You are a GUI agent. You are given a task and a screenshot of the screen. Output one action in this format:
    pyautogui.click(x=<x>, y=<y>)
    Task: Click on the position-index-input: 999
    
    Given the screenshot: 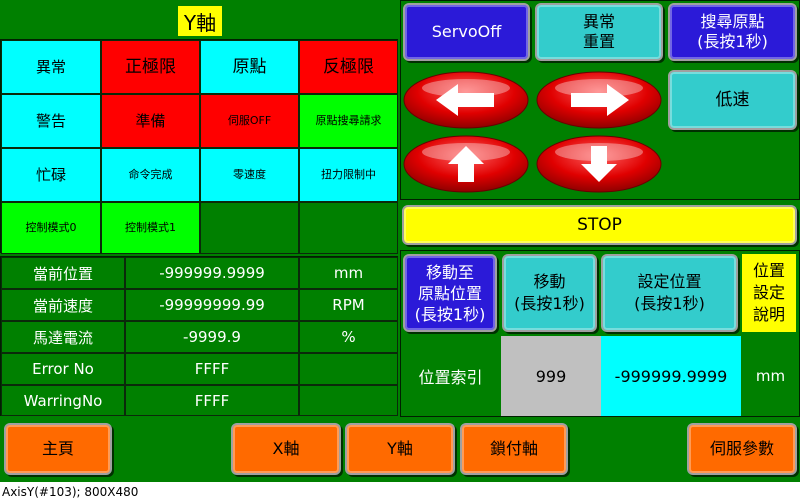 What is the action you would take?
    pyautogui.click(x=551, y=376)
    